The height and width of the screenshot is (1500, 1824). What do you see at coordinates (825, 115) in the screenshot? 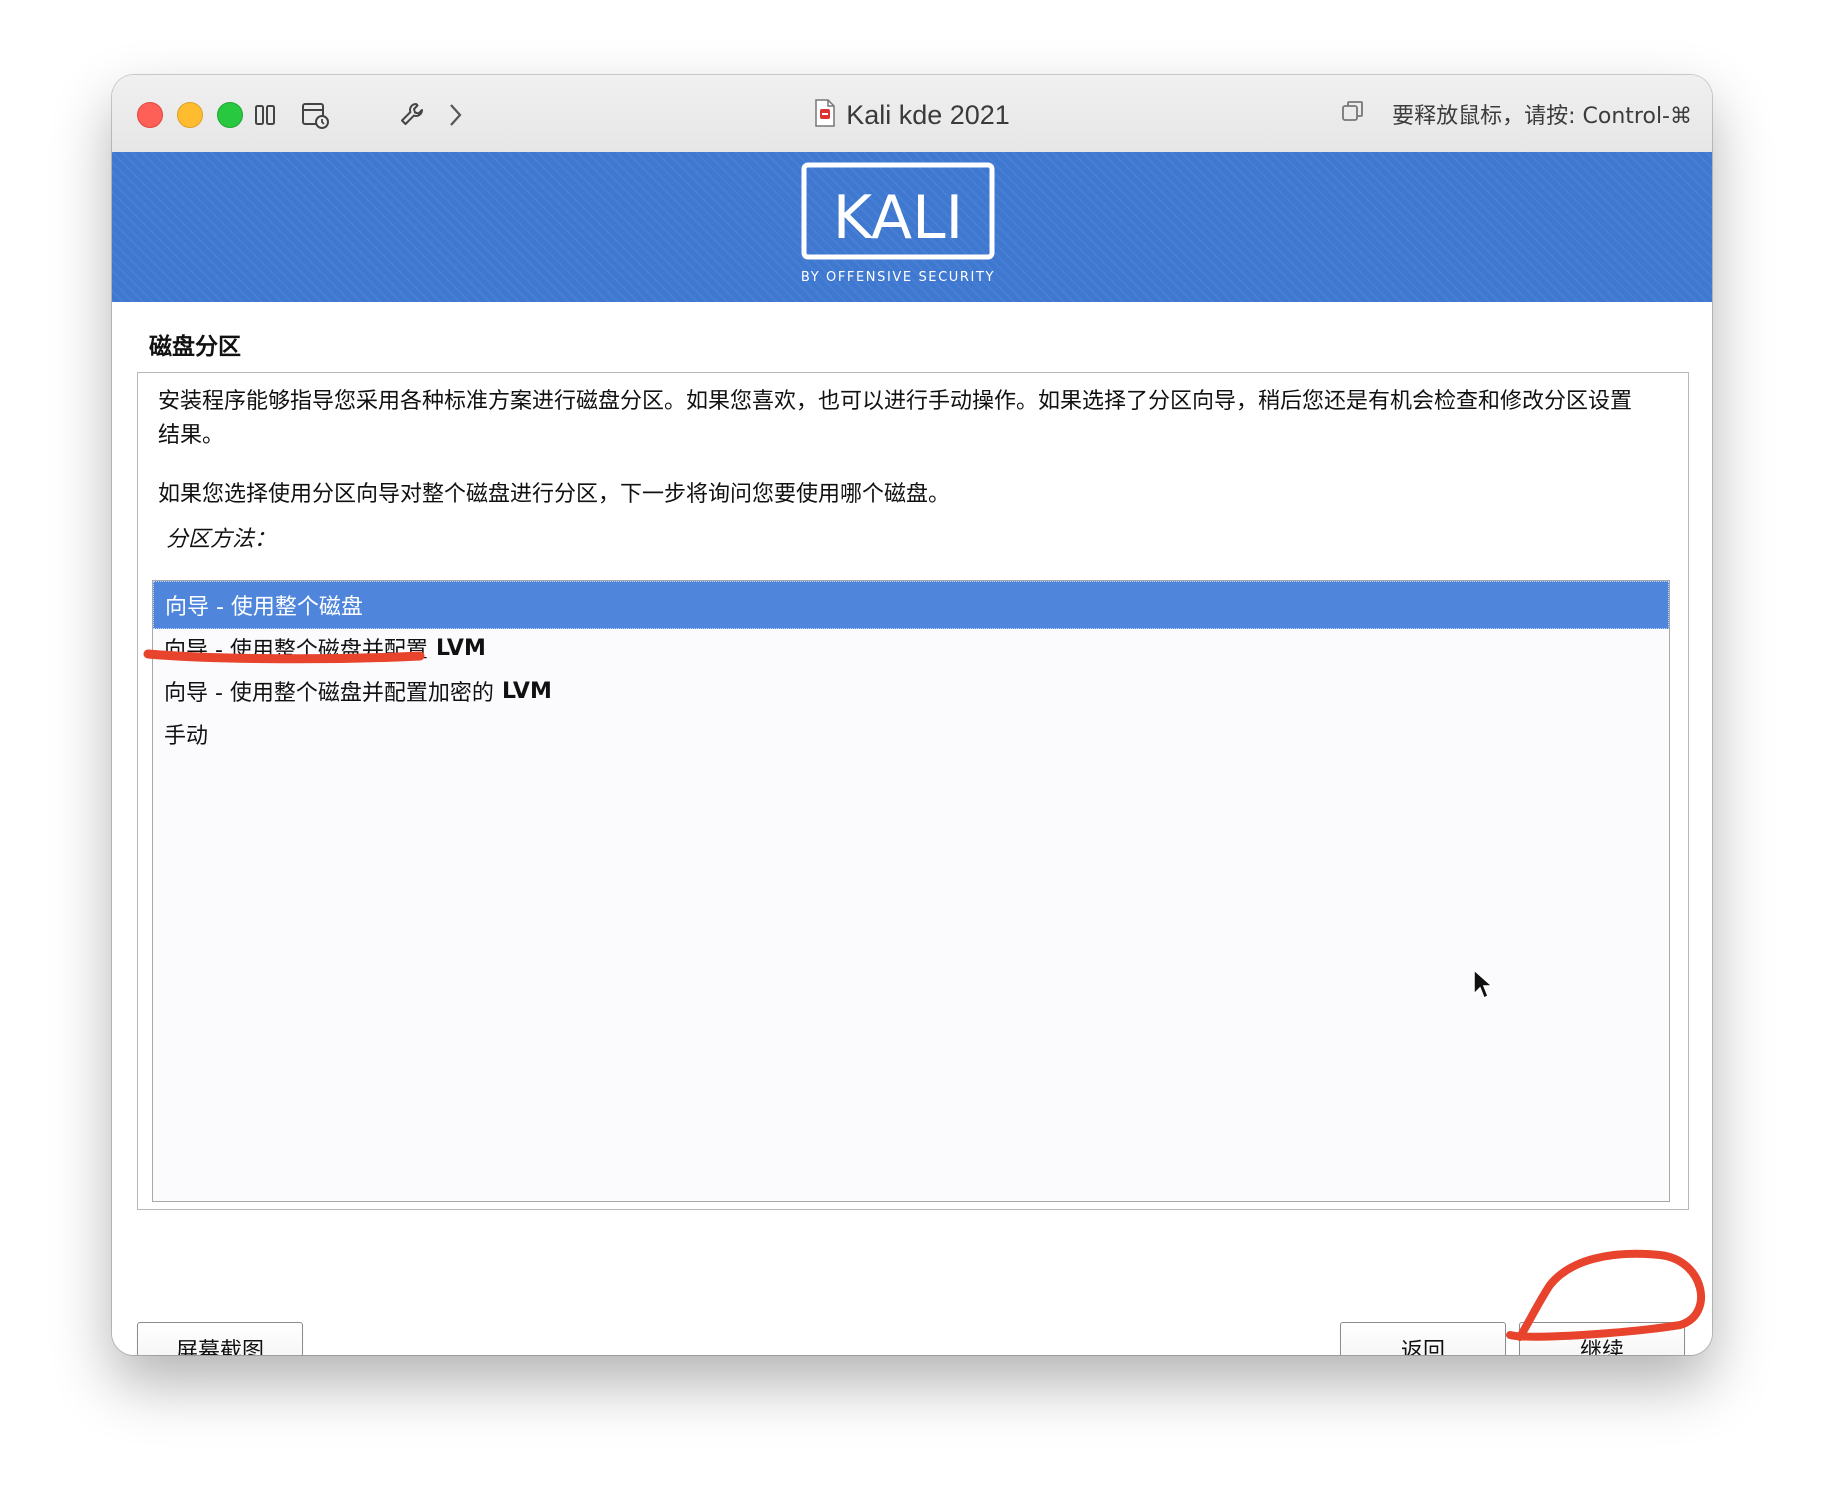
I see `document-icon` at bounding box center [825, 115].